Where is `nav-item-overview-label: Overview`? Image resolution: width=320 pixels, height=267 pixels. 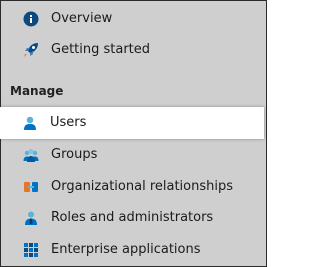
nav-item-overview-label: Overview is located at coordinates (82, 18).